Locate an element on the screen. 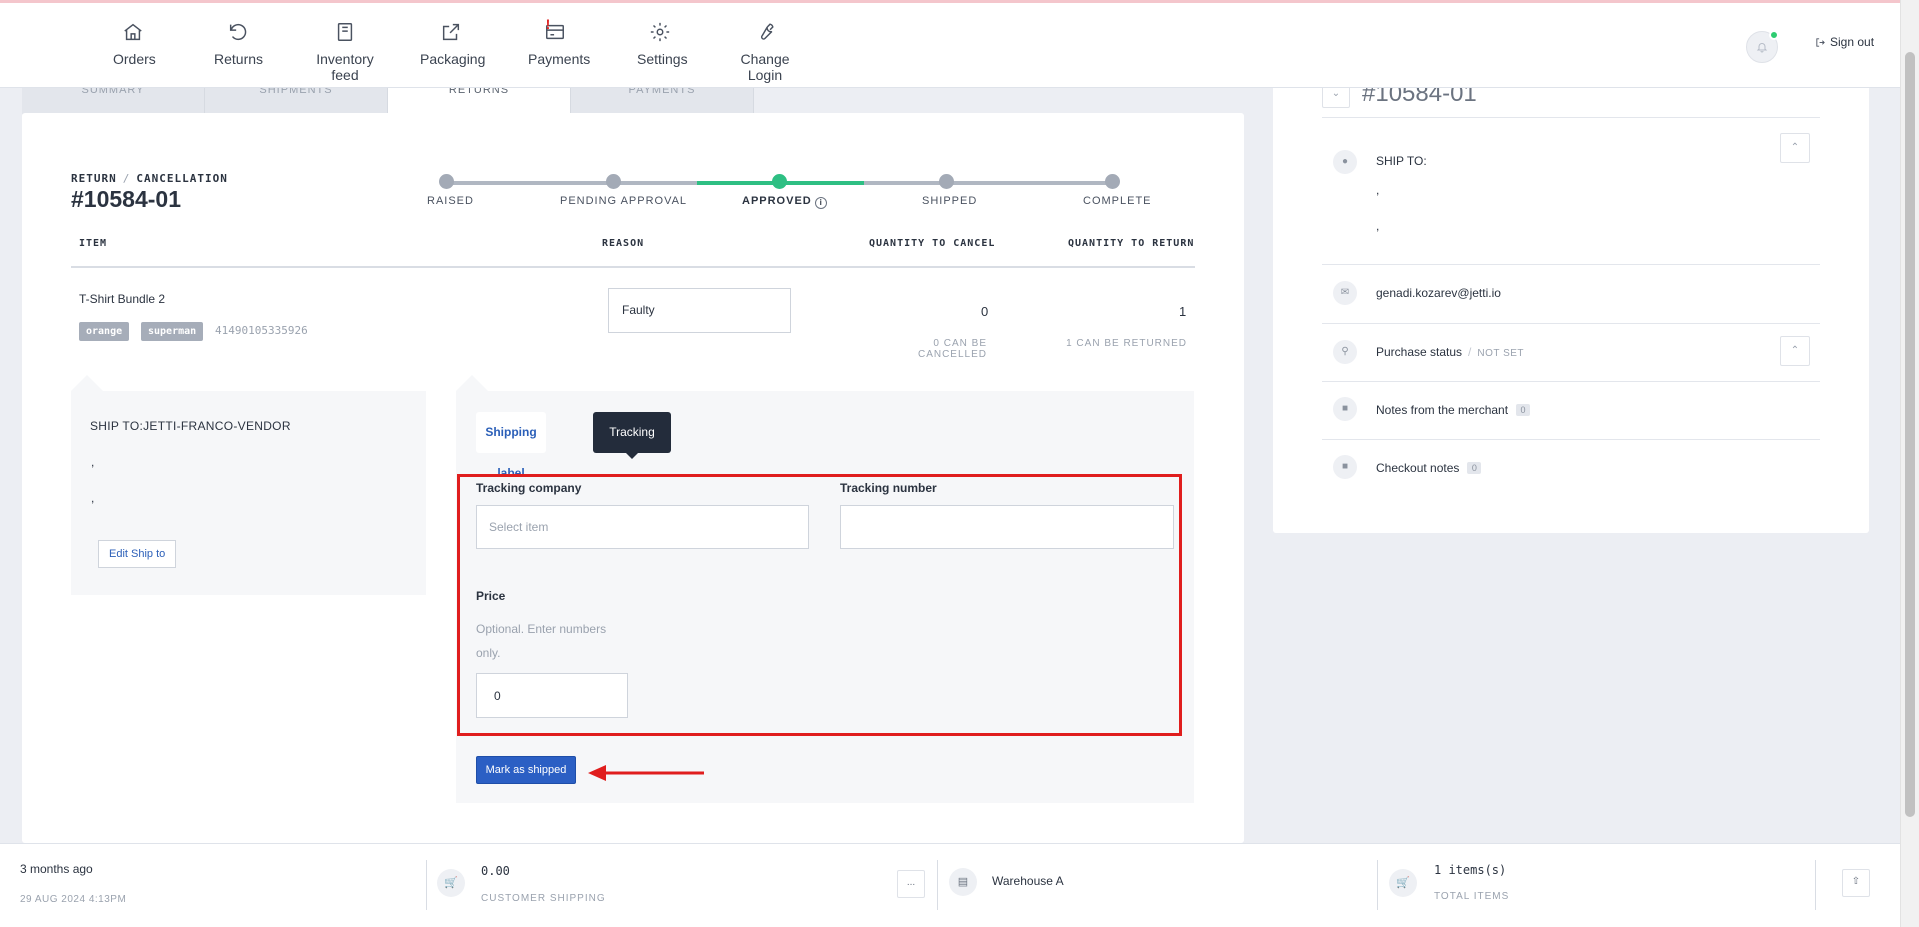 Image resolution: width=1919 pixels, height=927 pixels. chevron-up-icon: ⌃ is located at coordinates (1795, 350).